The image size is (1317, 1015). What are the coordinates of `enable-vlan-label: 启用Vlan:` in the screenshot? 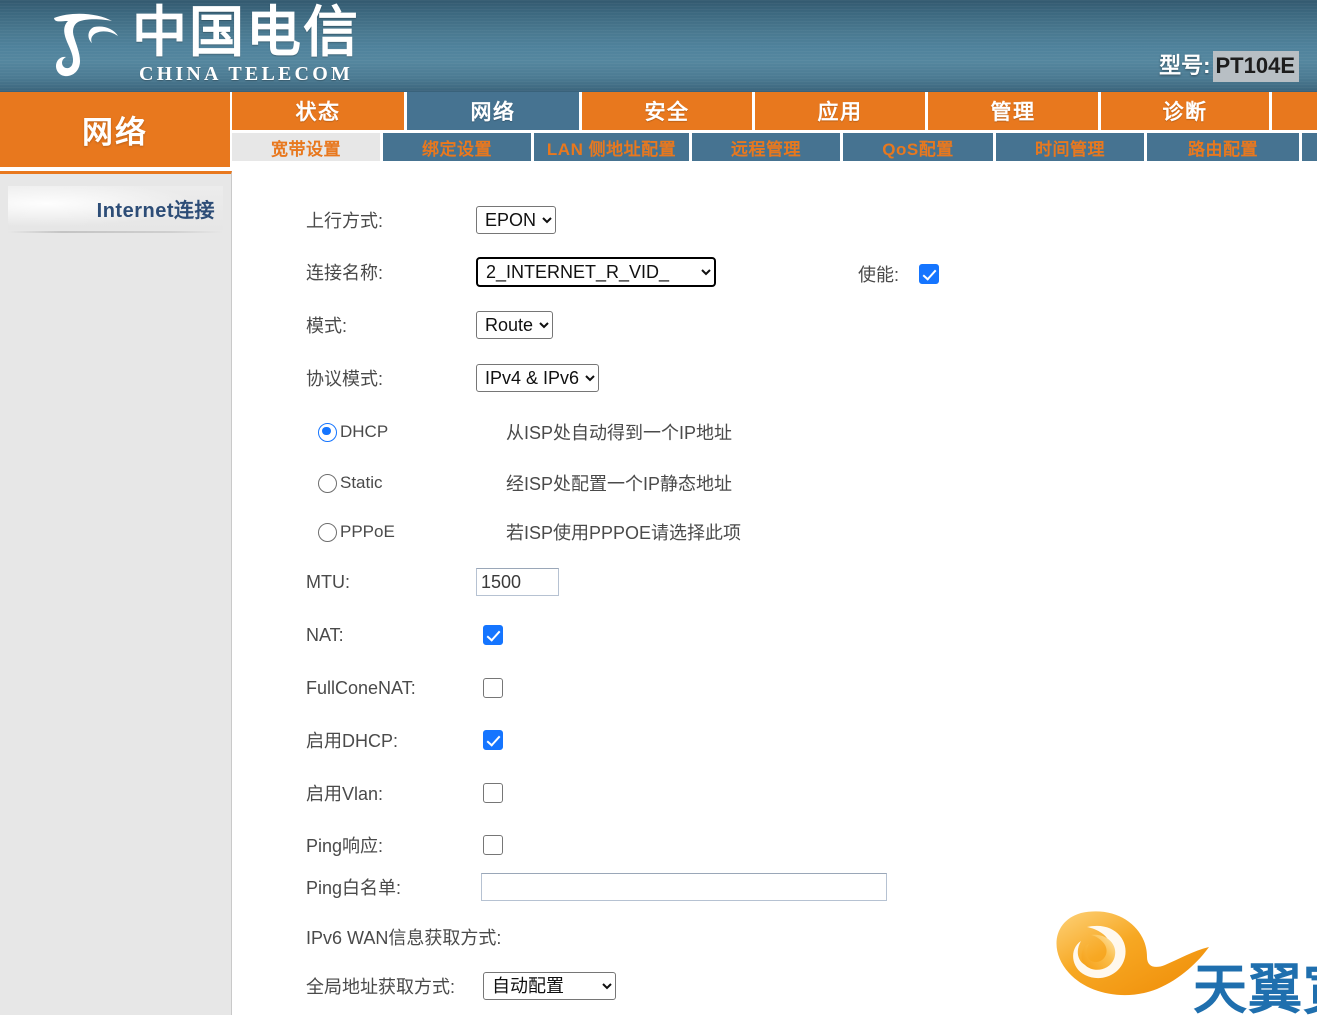 It's located at (345, 794).